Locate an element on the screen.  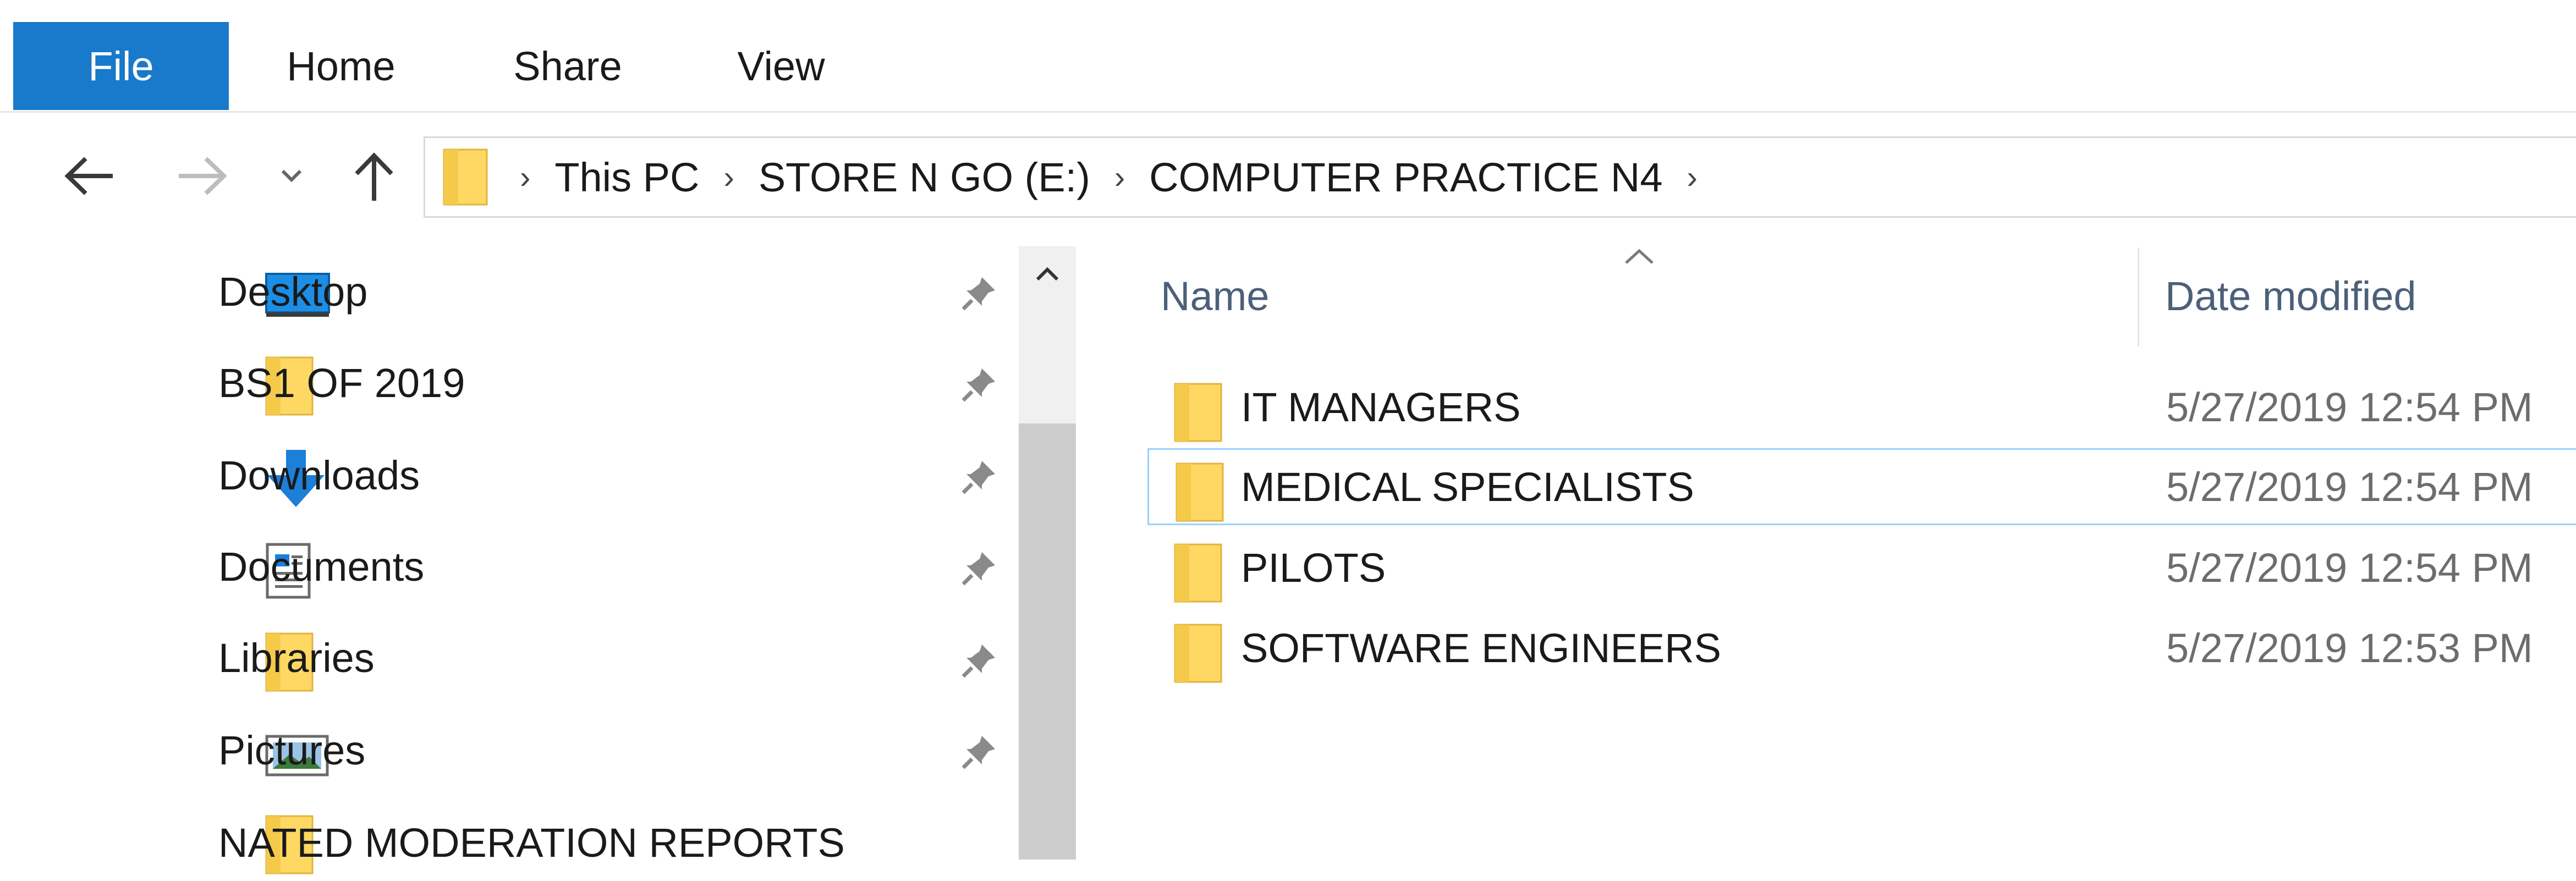
chevron-down-icon is located at coordinates (291, 176).